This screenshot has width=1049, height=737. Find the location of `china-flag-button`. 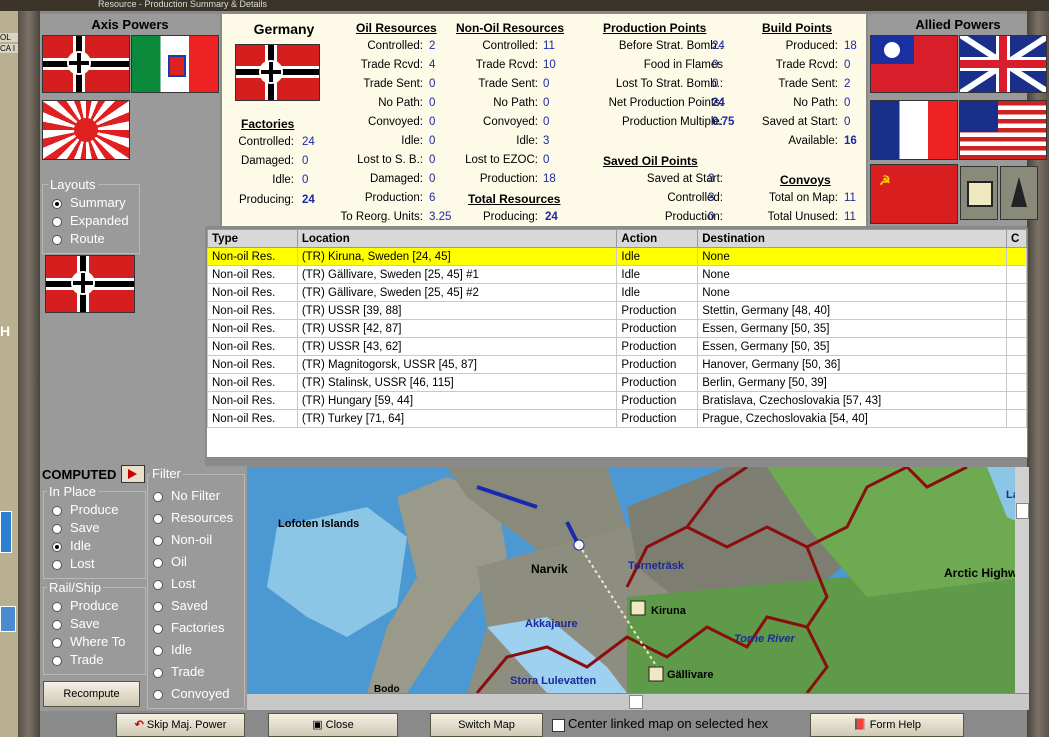

china-flag-button is located at coordinates (914, 64).